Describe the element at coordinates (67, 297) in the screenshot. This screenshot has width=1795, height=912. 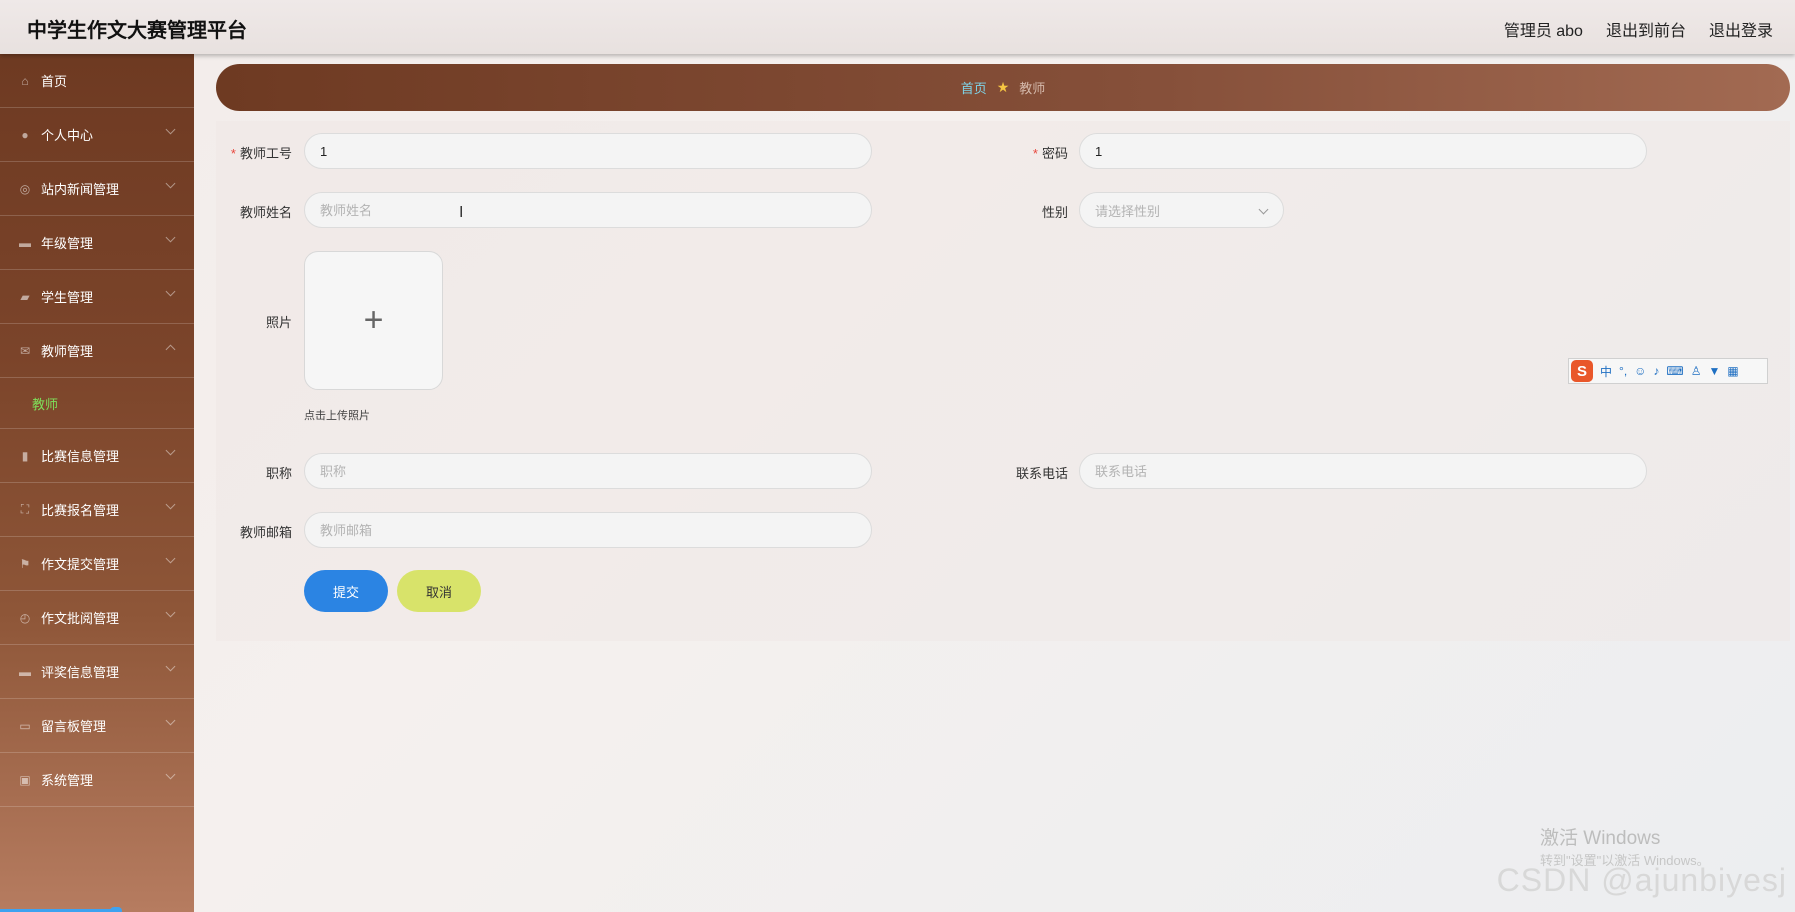
I see `sidebar-item-label: 学生管理` at that location.